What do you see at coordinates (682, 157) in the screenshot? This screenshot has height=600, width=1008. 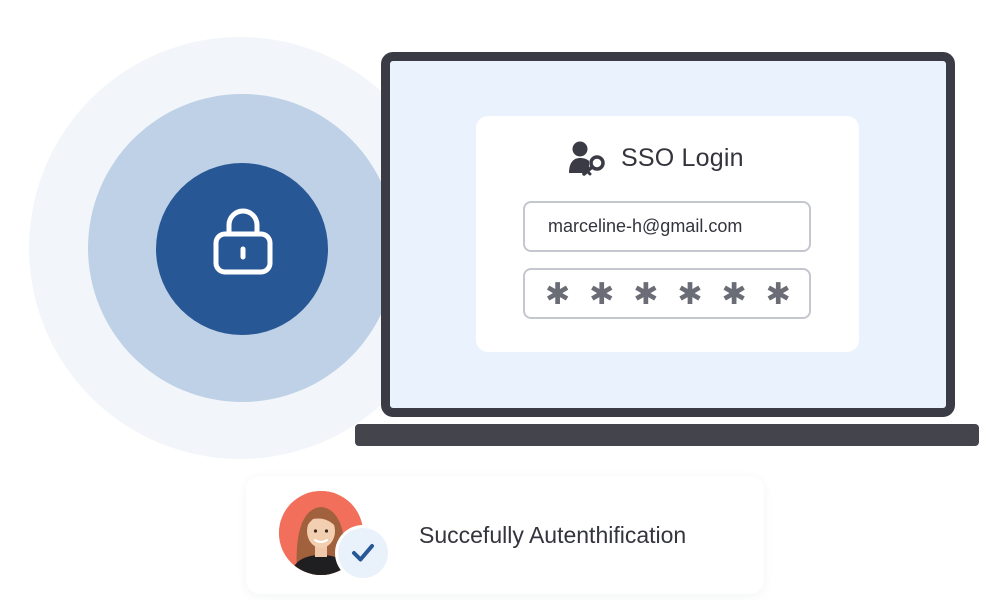 I see `login-title: SSO Login` at bounding box center [682, 157].